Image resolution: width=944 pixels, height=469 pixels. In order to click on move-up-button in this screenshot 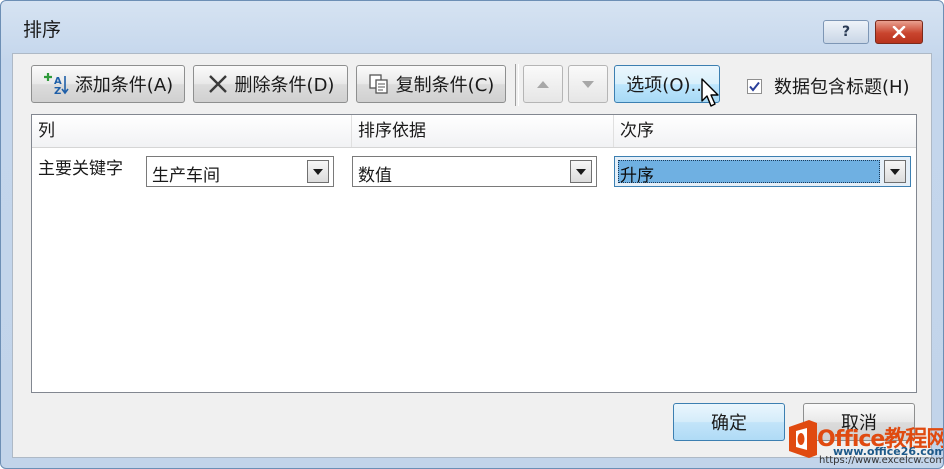, I will do `click(543, 84)`.